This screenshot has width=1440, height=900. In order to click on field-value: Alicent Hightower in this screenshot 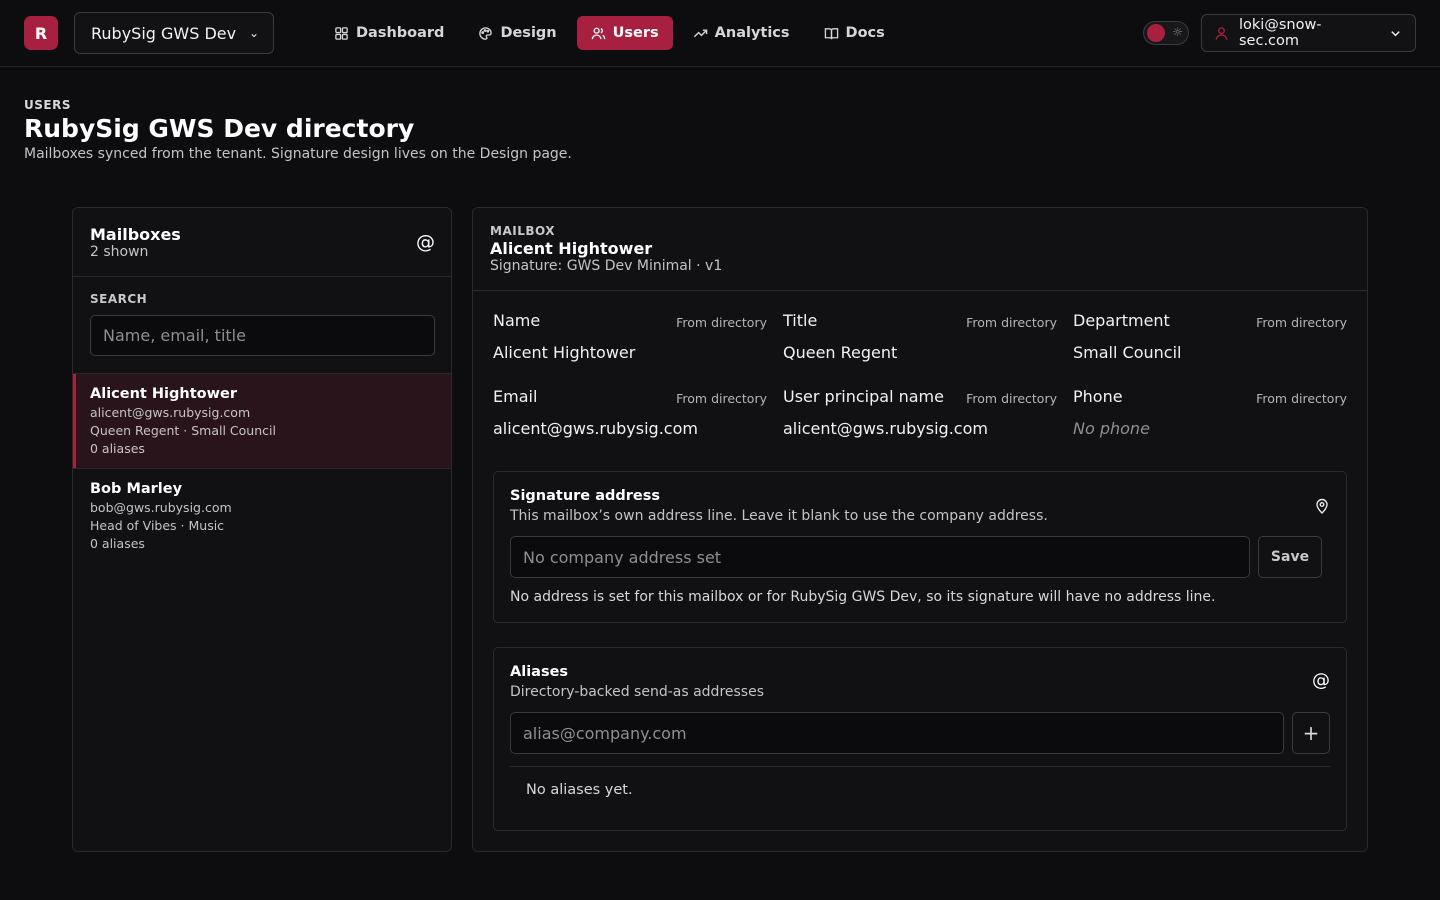, I will do `click(564, 352)`.